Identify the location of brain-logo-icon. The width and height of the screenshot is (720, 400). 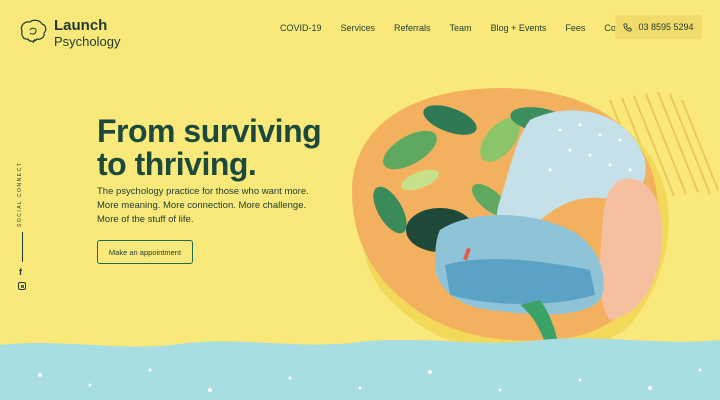
(33, 31).